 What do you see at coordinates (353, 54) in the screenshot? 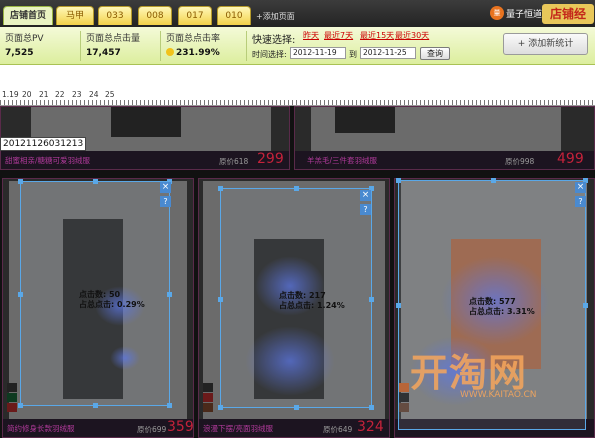
I see `to-label: 到` at bounding box center [353, 54].